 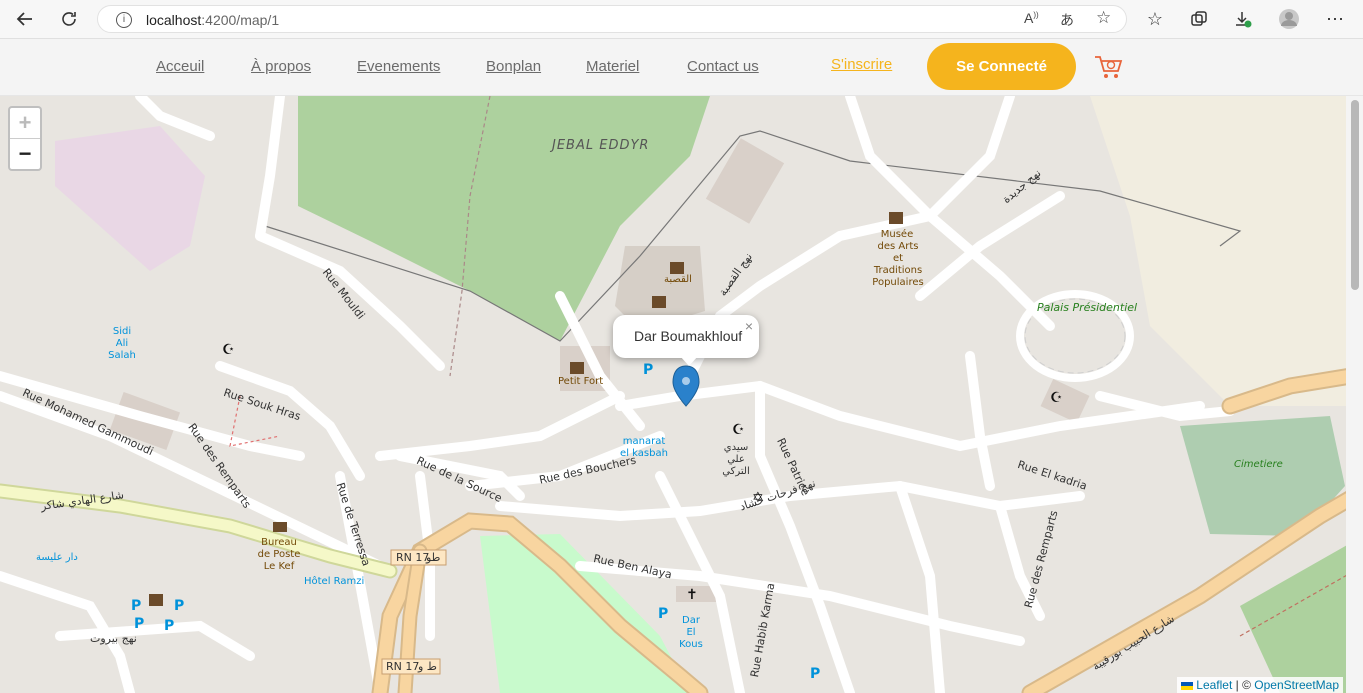 I want to click on bureau-line2: de Poste, so click(x=279, y=554).